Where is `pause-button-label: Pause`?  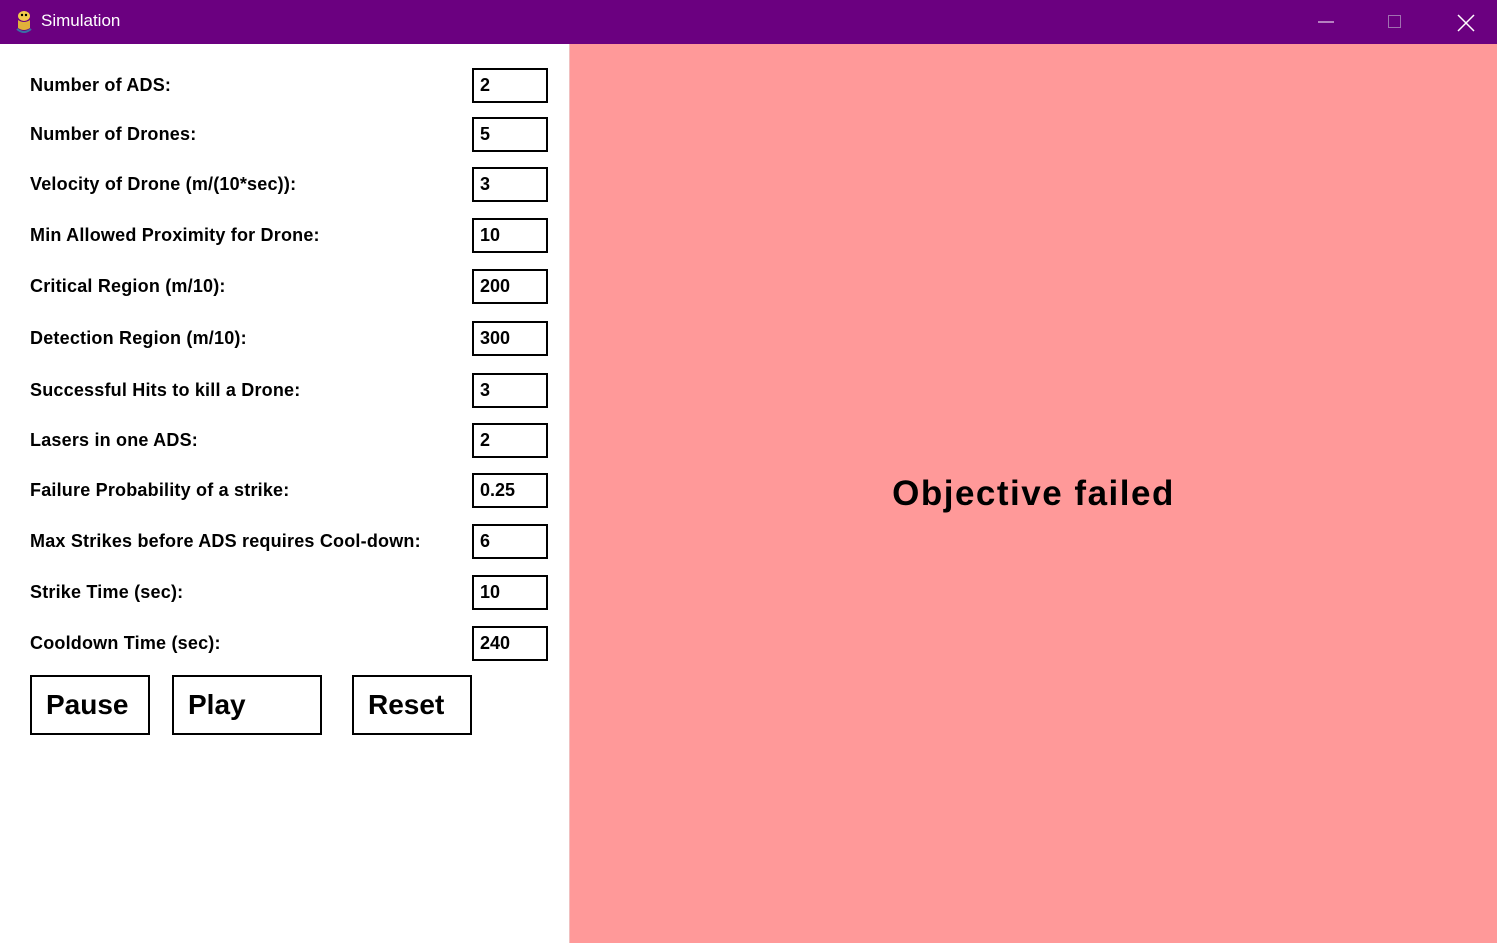 pause-button-label: Pause is located at coordinates (87, 704).